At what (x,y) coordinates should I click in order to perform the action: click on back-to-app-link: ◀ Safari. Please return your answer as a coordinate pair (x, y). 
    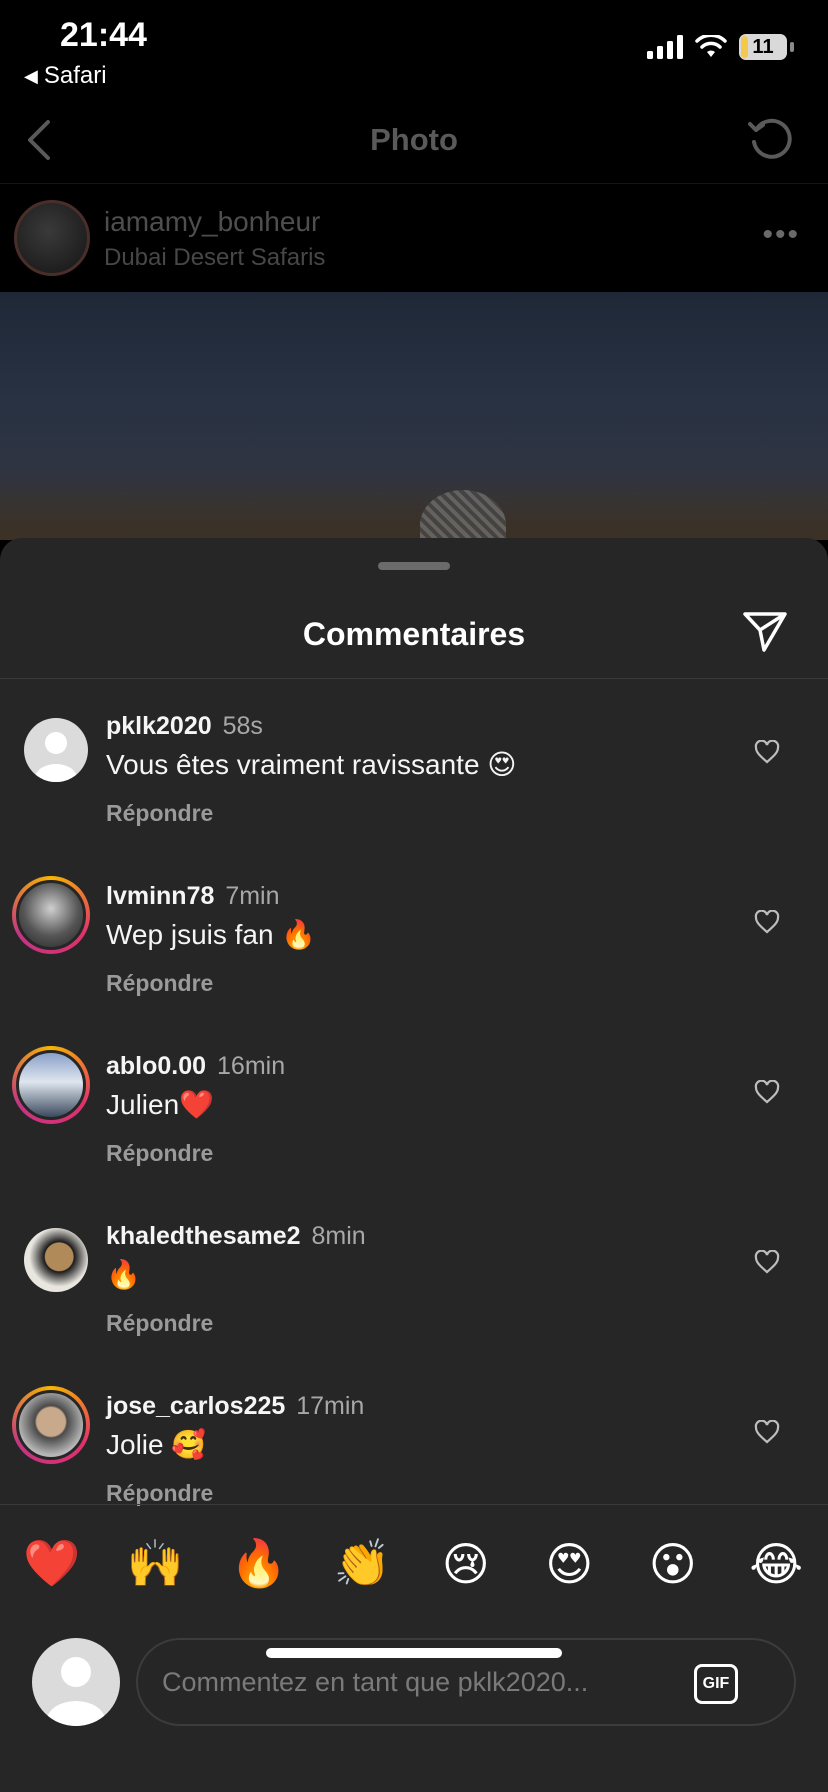
    Looking at the image, I should click on (65, 76).